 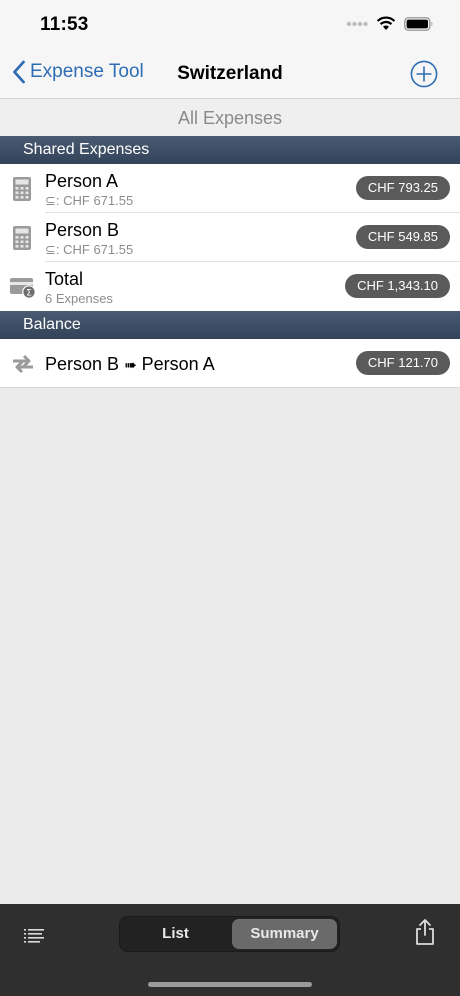 What do you see at coordinates (230, 325) in the screenshot?
I see `section-header-balance: Balance` at bounding box center [230, 325].